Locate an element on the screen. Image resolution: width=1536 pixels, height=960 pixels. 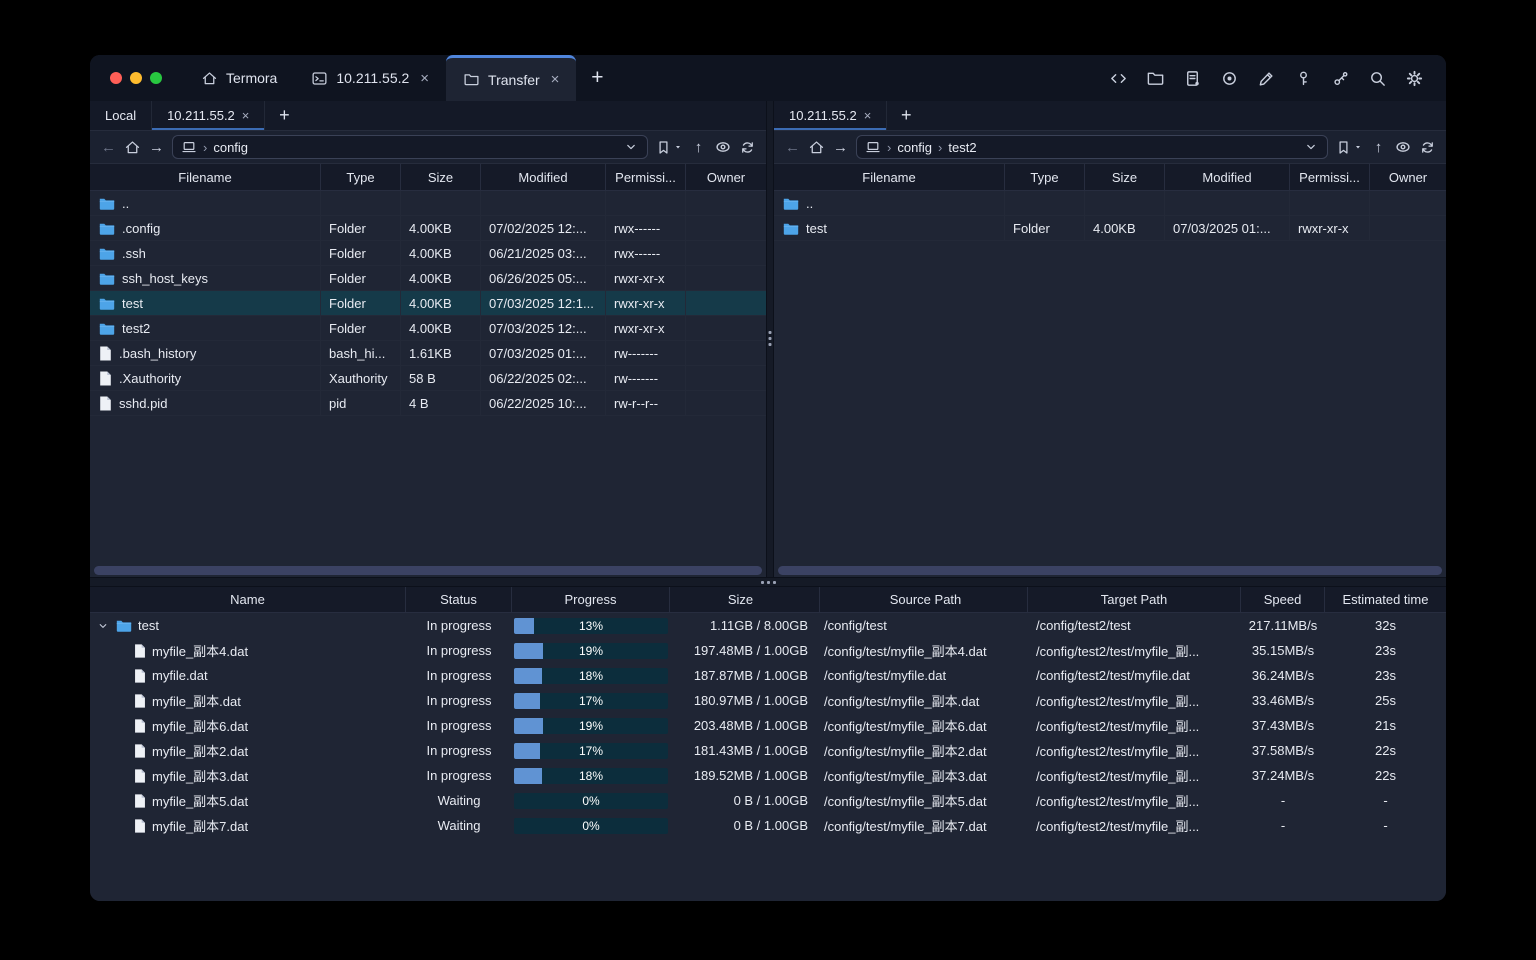
path-input: › config is located at coordinates (410, 147).